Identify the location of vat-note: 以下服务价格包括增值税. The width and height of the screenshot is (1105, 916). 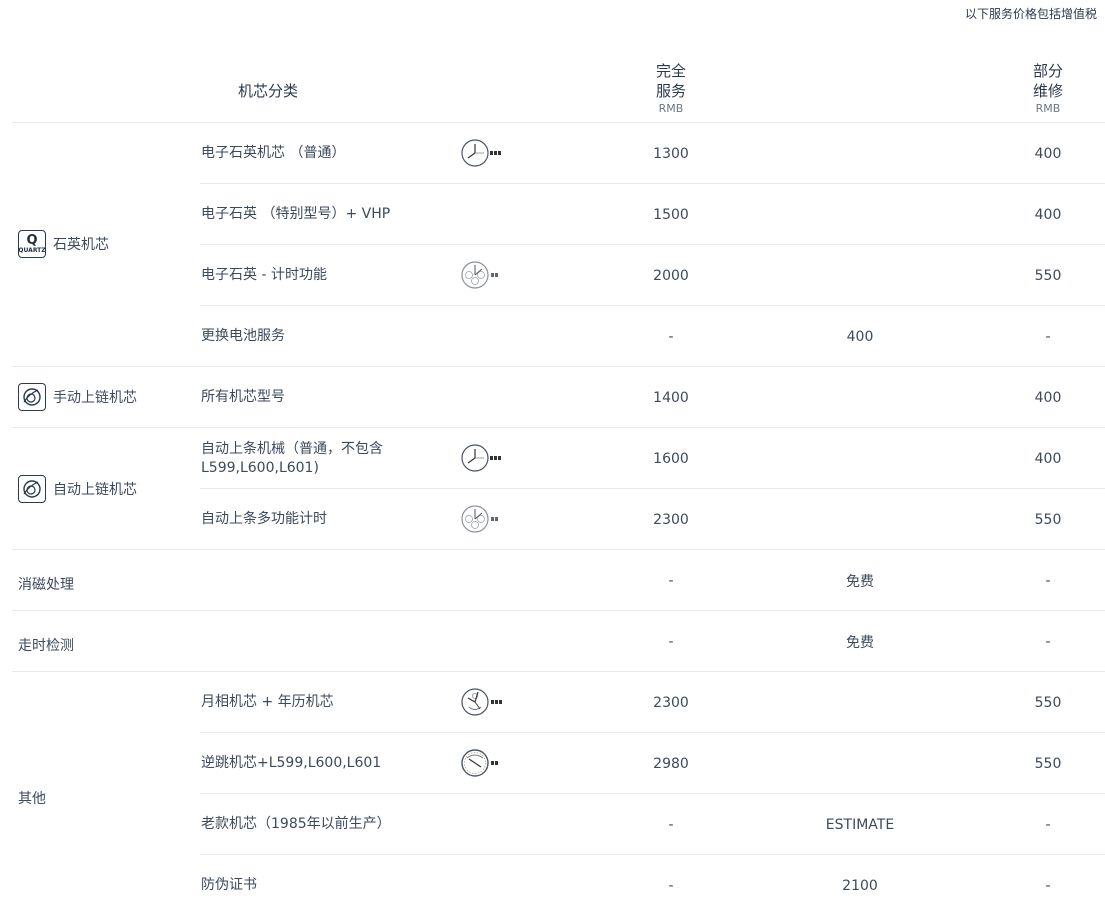
(1030, 14).